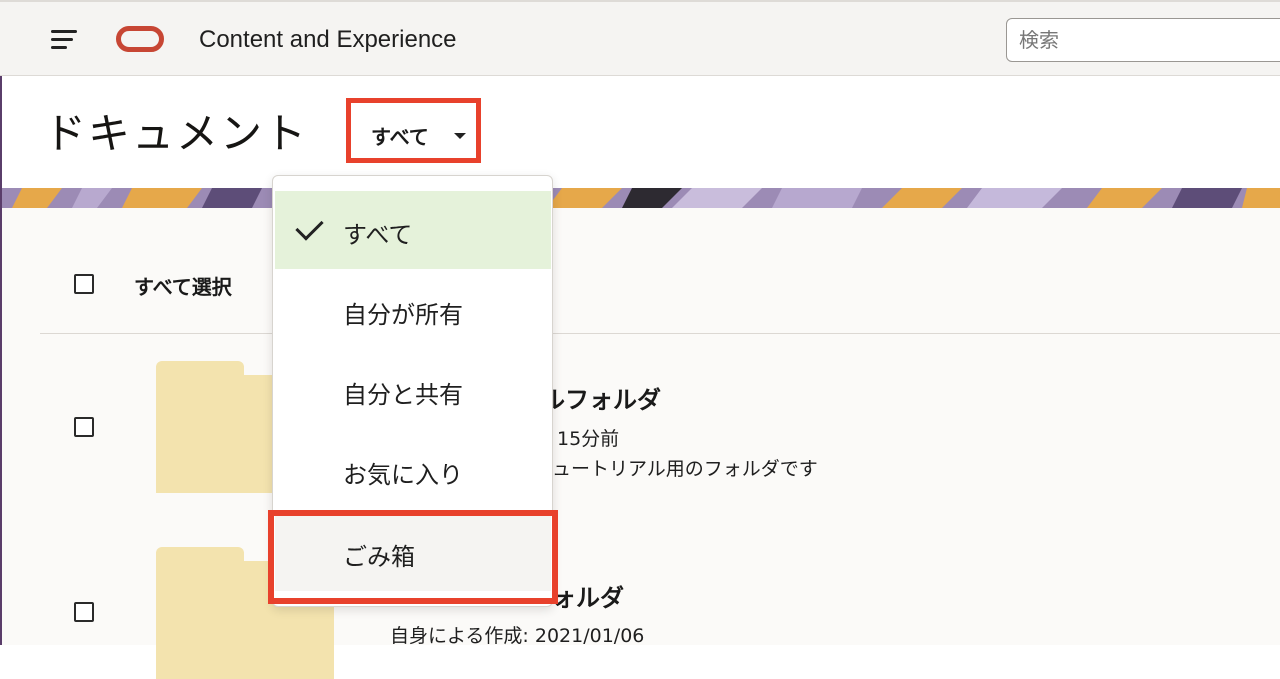 This screenshot has height=679, width=1280. I want to click on page-title: ドキュメント, so click(176, 133).